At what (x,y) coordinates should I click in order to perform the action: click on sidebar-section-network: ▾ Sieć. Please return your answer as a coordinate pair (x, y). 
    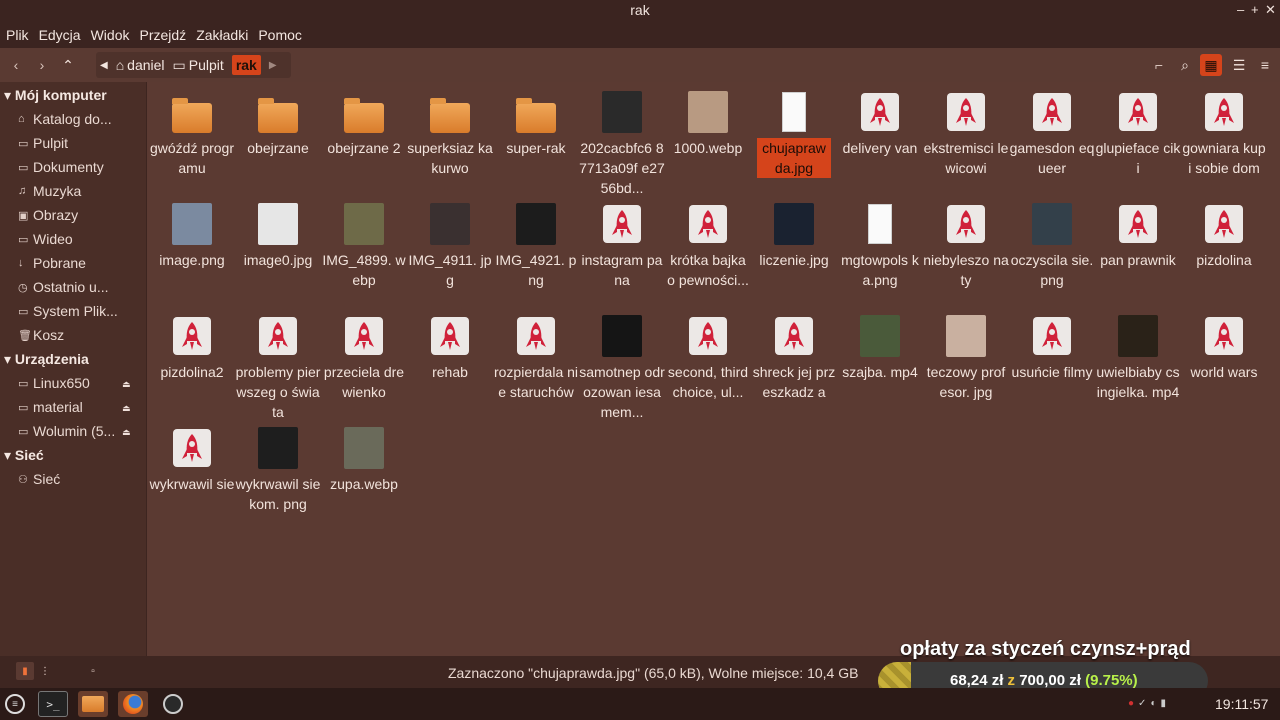
    Looking at the image, I should click on (24, 455).